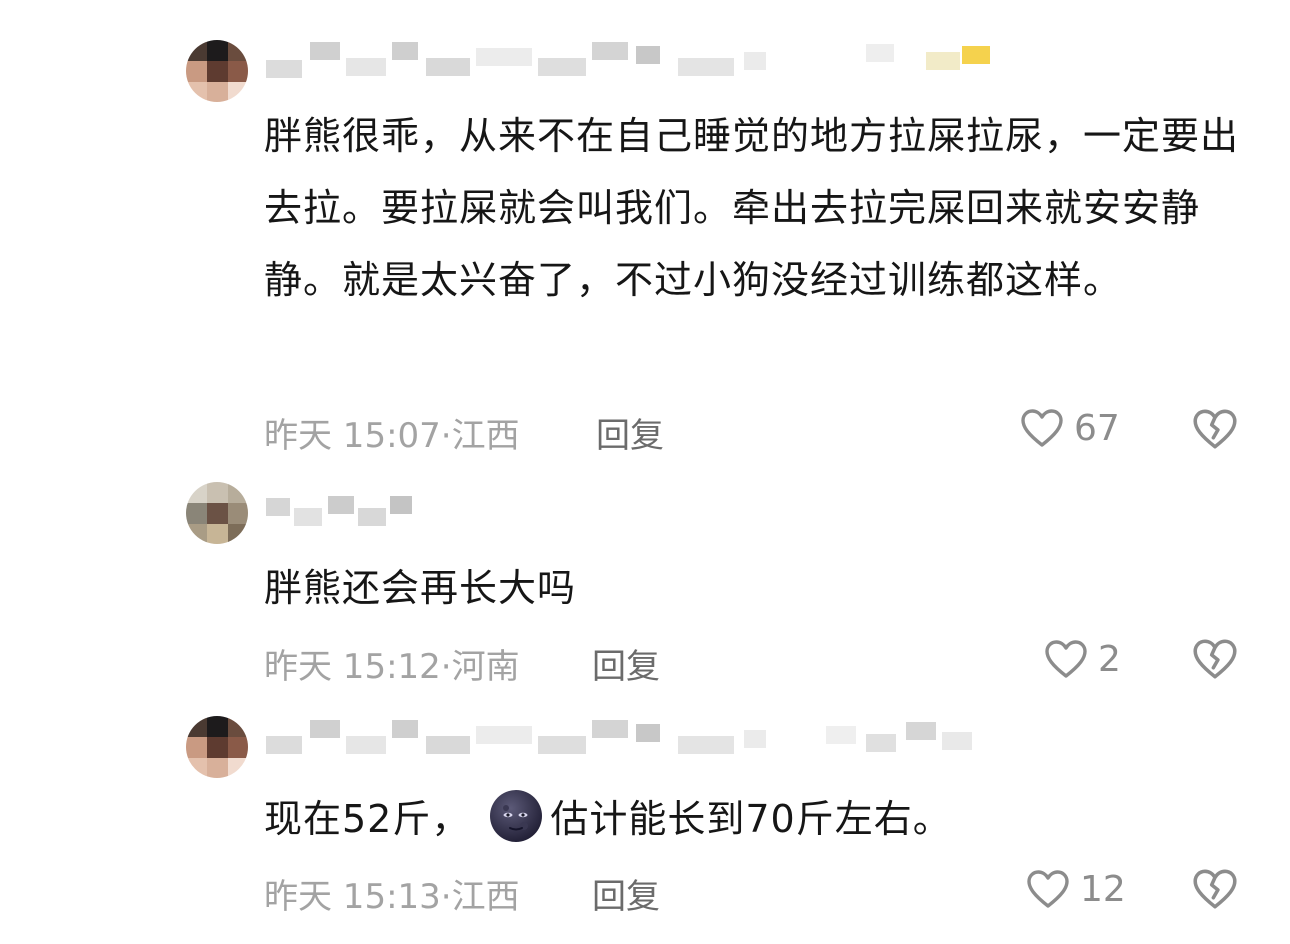 The height and width of the screenshot is (944, 1290). I want to click on comment-location: 河南, so click(485, 667).